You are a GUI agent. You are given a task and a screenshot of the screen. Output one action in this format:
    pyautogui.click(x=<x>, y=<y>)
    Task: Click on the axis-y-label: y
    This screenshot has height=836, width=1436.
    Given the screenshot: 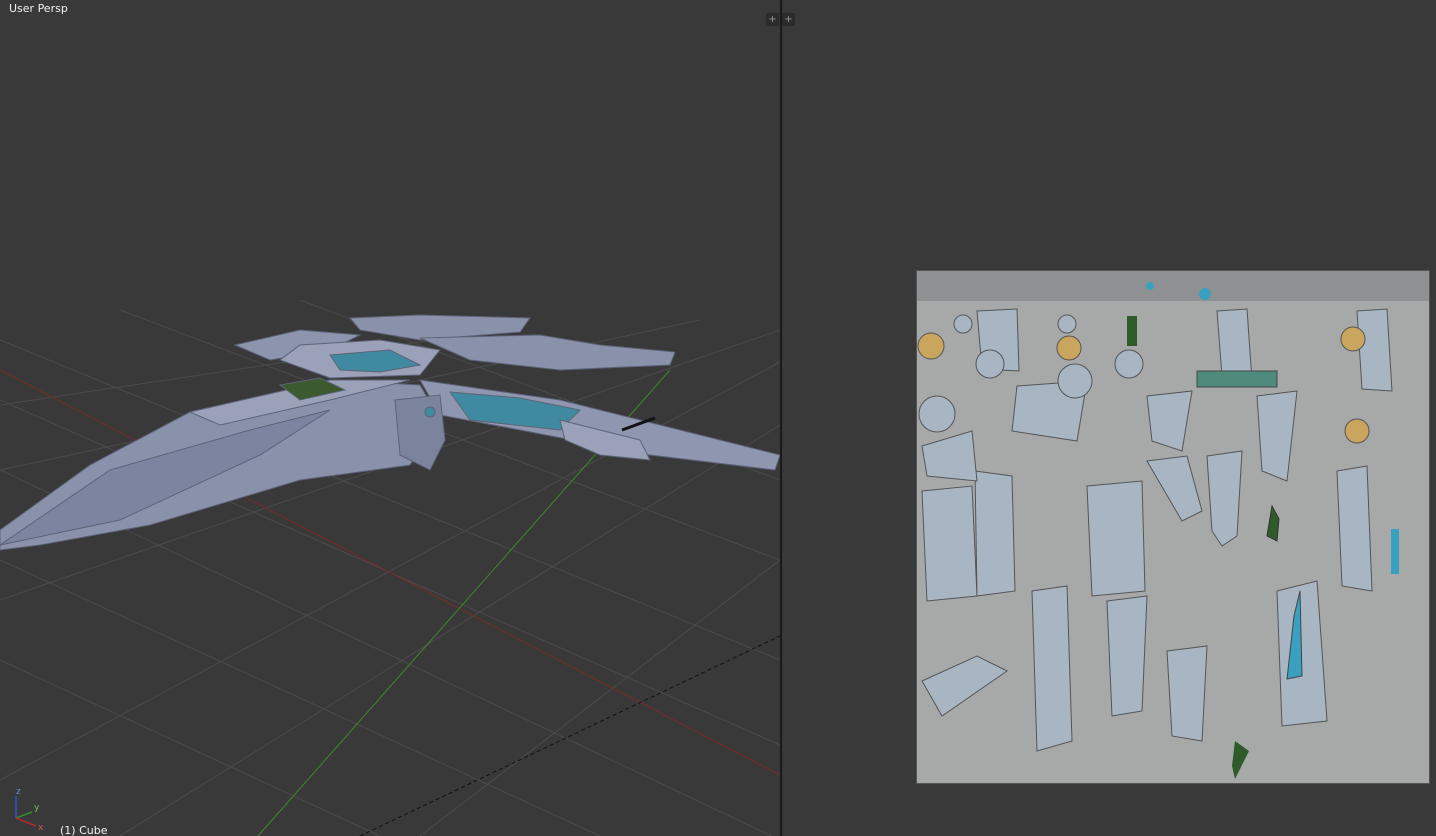 What is the action you would take?
    pyautogui.click(x=37, y=808)
    